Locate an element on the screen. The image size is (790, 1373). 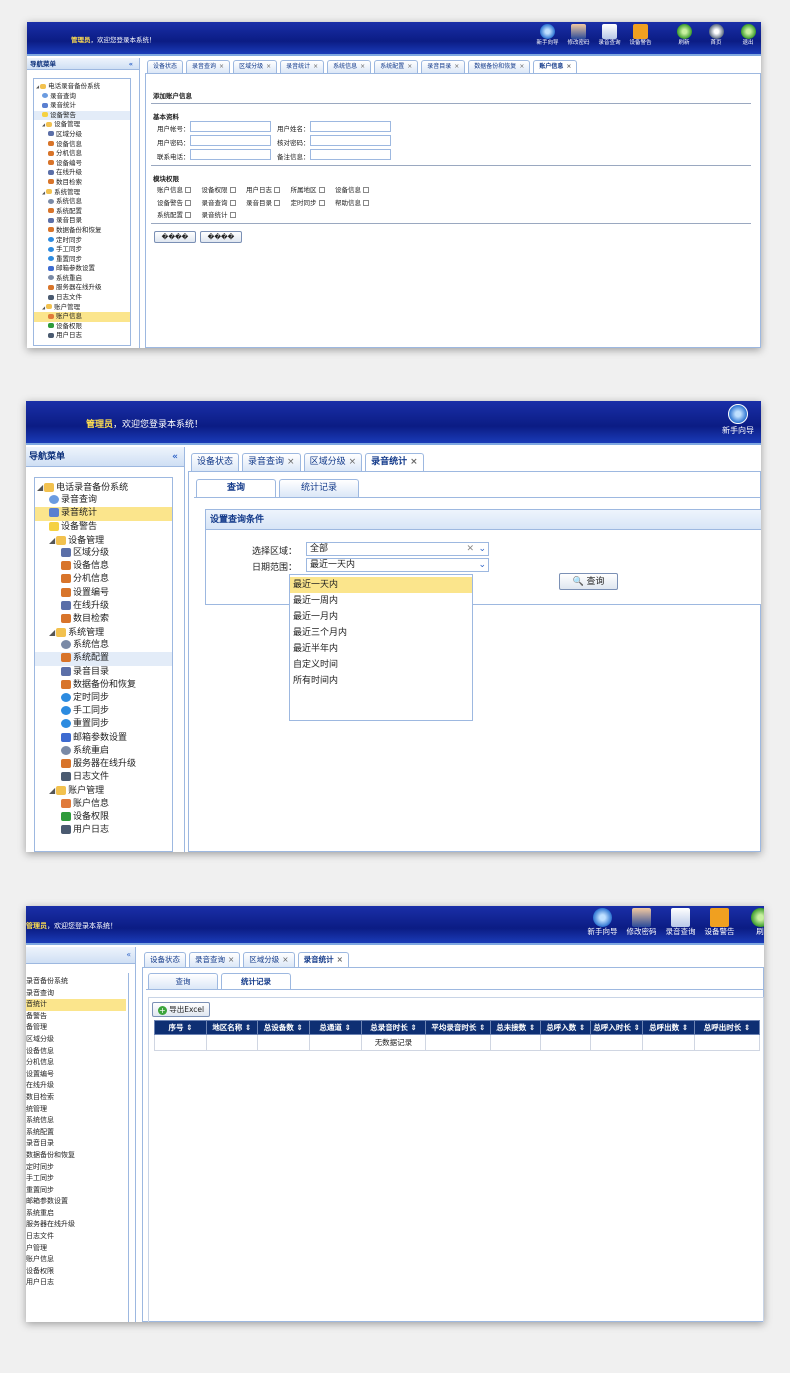
toolbar-button: 退出 is located at coordinates (746, 36).